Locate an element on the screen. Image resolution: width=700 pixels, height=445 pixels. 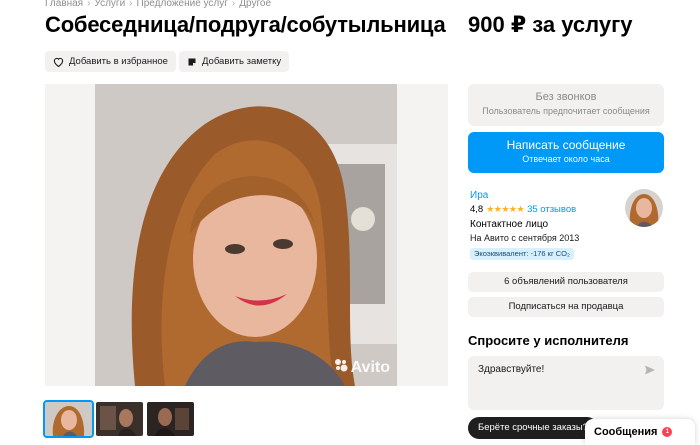
rating-stars-icon: ★★★★★ is located at coordinates (505, 209).